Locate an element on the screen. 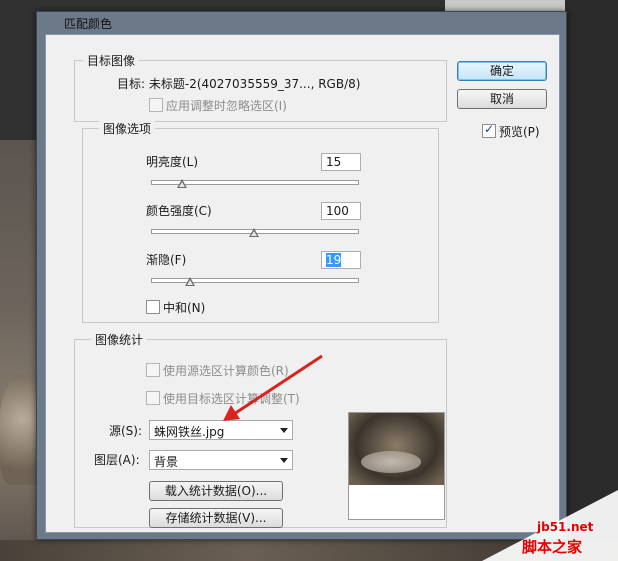  annotation-arrow is located at coordinates (273, 387).